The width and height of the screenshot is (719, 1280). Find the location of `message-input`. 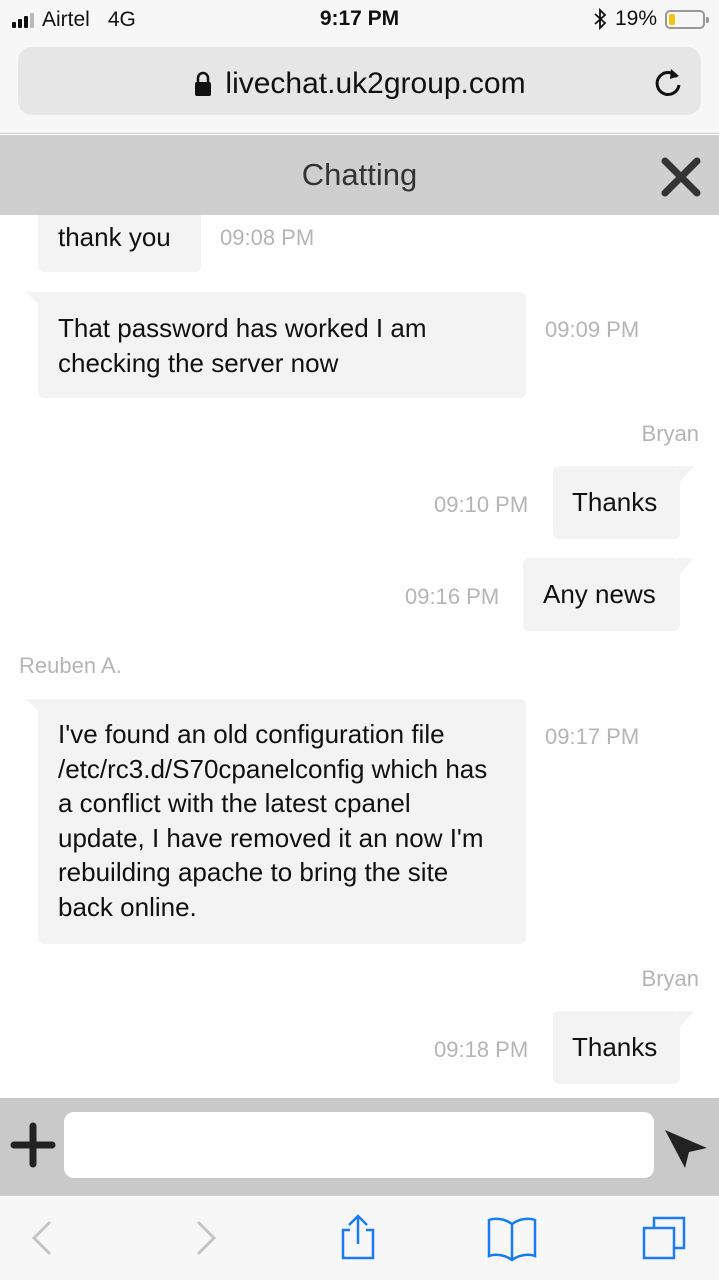

message-input is located at coordinates (359, 1145).